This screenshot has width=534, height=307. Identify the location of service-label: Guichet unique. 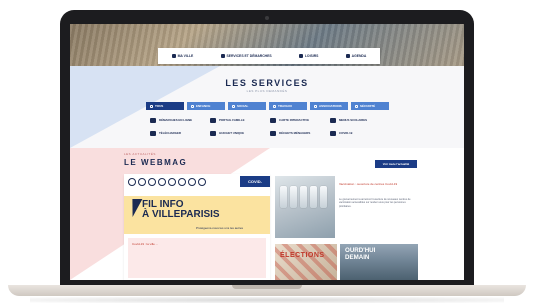
(232, 132).